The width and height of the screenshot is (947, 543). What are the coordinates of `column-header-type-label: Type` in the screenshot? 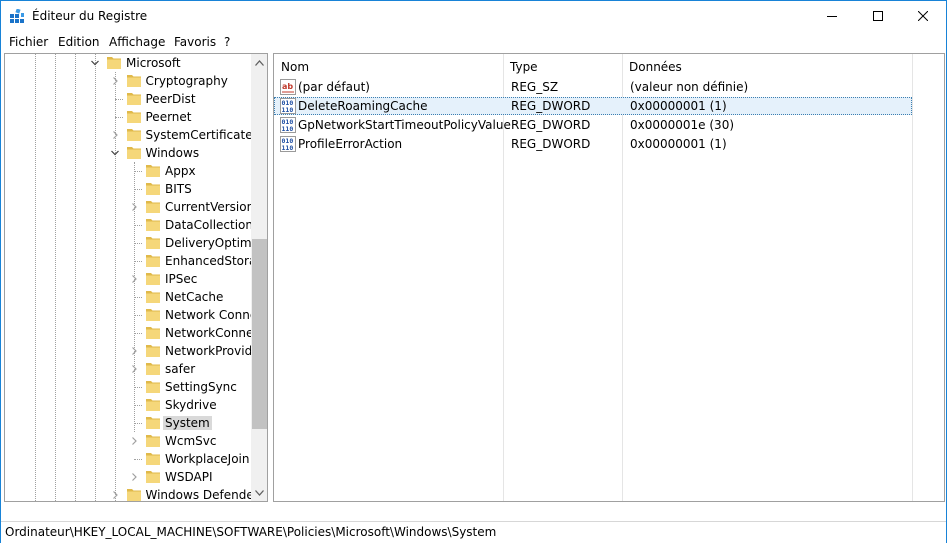 It's located at (524, 67).